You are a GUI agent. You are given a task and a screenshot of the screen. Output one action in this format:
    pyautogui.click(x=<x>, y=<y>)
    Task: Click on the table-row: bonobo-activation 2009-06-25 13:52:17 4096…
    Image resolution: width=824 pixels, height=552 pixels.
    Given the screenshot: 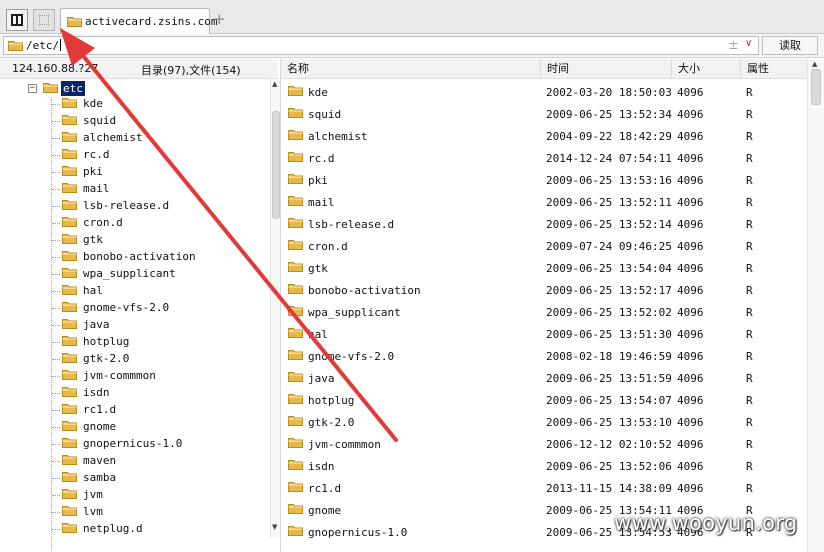 What is the action you would take?
    pyautogui.click(x=544, y=290)
    